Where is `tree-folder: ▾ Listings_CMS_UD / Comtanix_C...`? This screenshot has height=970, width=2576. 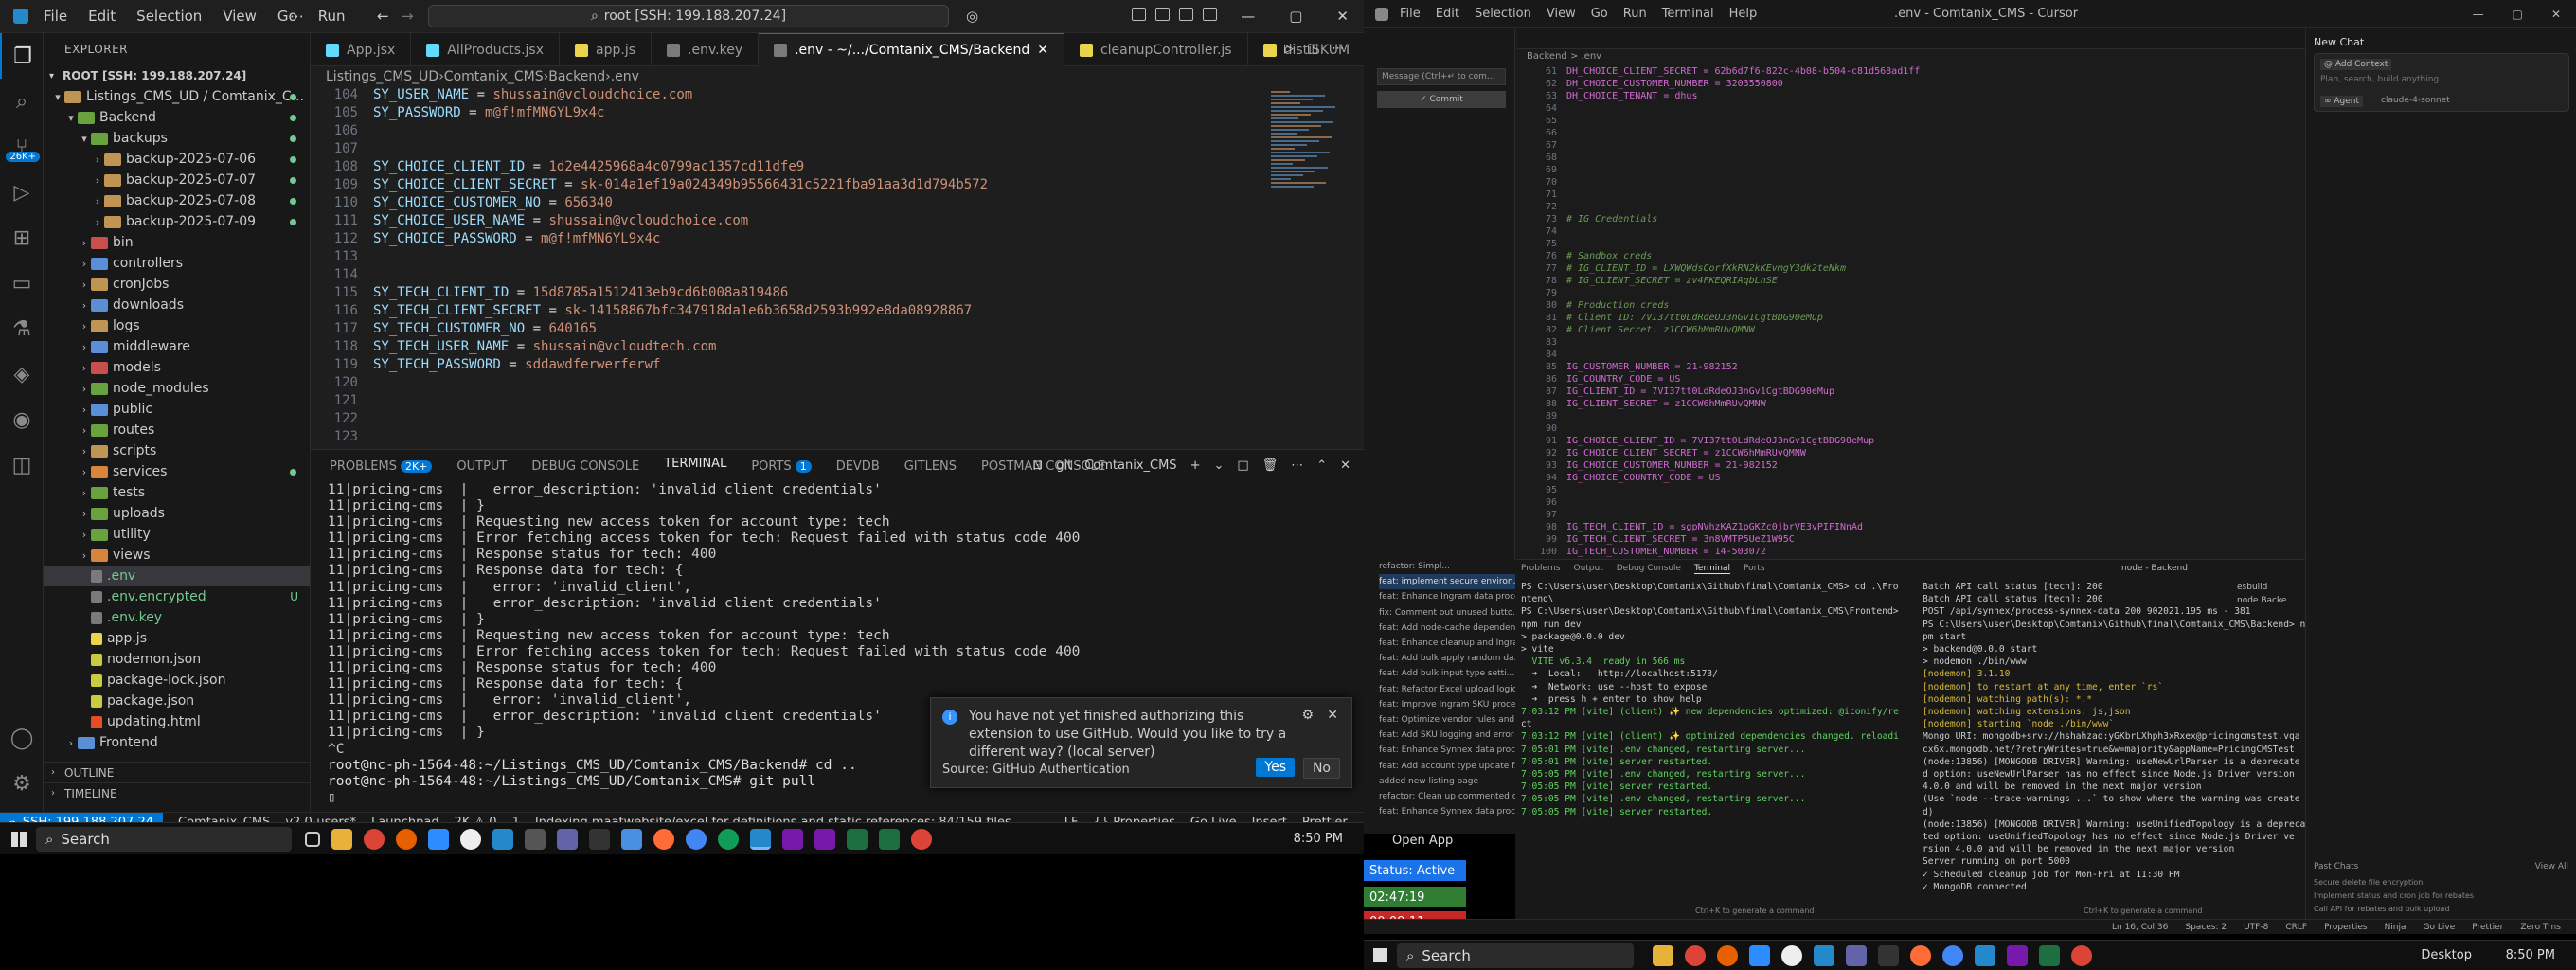
tree-folder: ▾ Listings_CMS_UD / Comtanix_C... is located at coordinates (177, 97).